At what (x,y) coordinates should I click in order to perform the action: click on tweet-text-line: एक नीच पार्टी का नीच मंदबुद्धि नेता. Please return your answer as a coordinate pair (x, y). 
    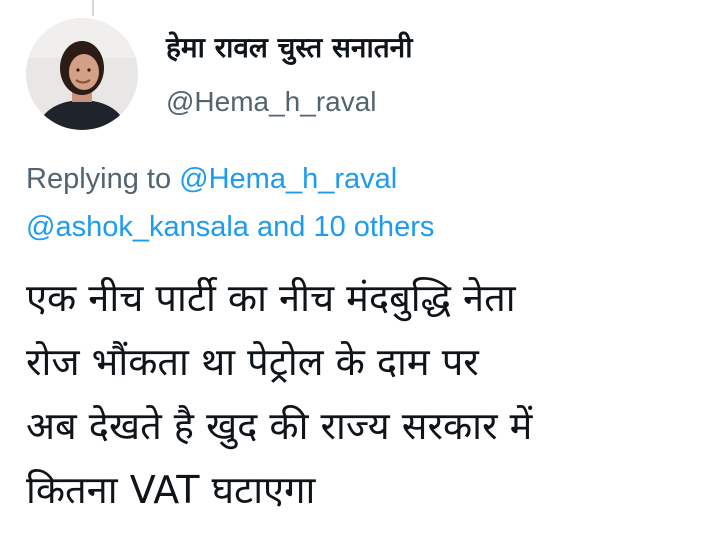
    Looking at the image, I should click on (271, 298).